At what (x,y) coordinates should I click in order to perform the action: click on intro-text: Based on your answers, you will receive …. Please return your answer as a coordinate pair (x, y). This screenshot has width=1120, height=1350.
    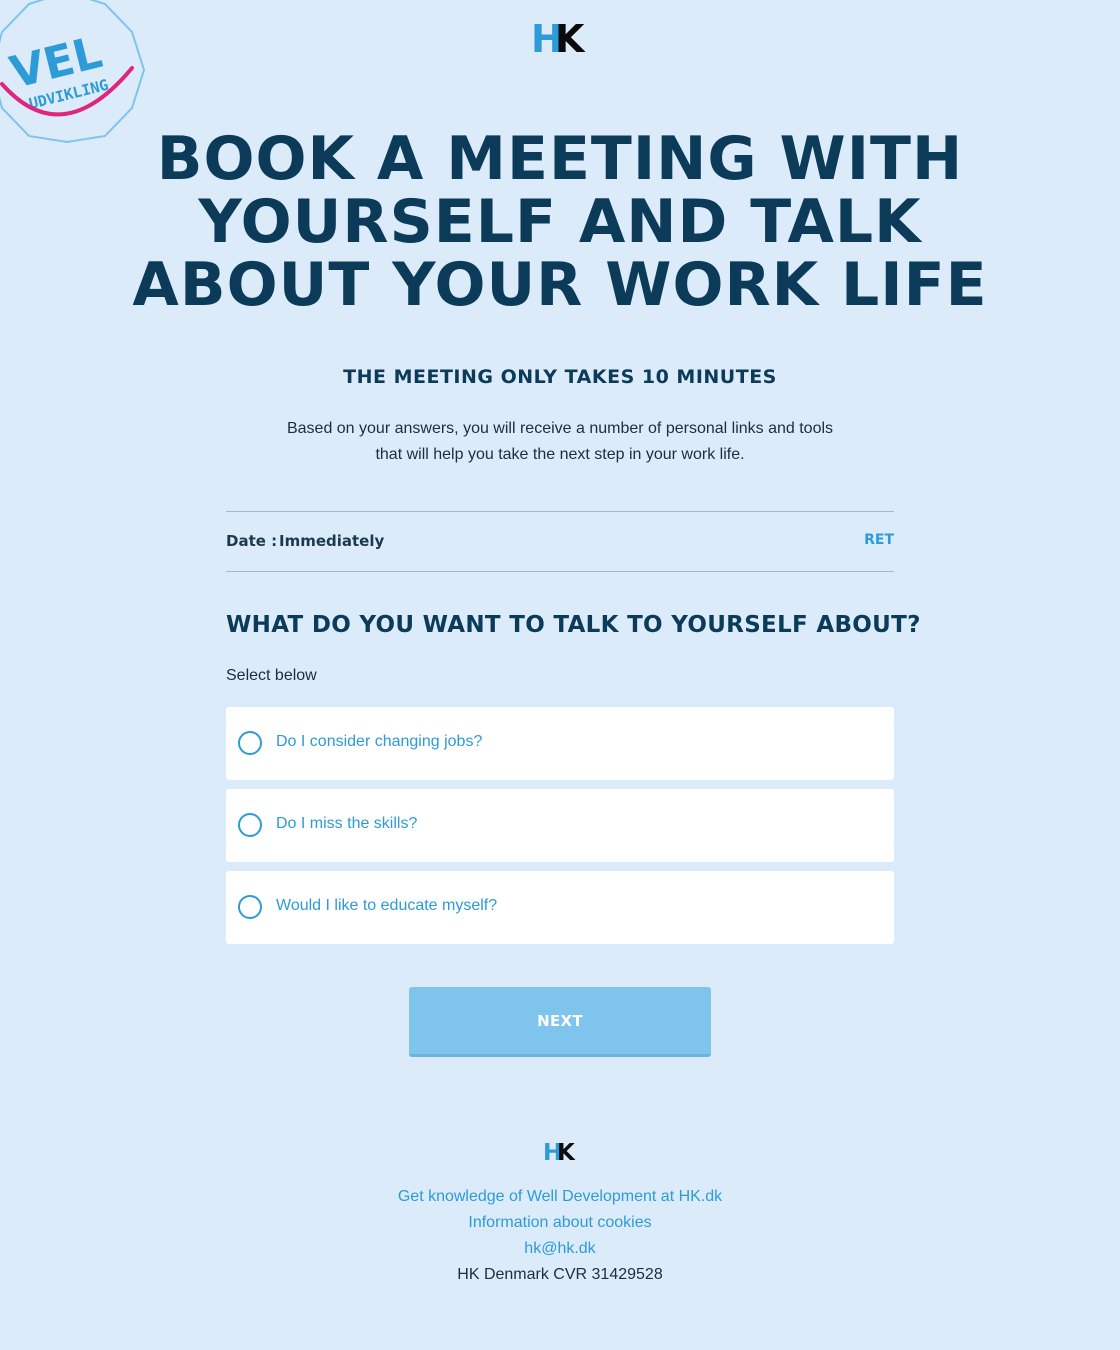
    Looking at the image, I should click on (560, 442).